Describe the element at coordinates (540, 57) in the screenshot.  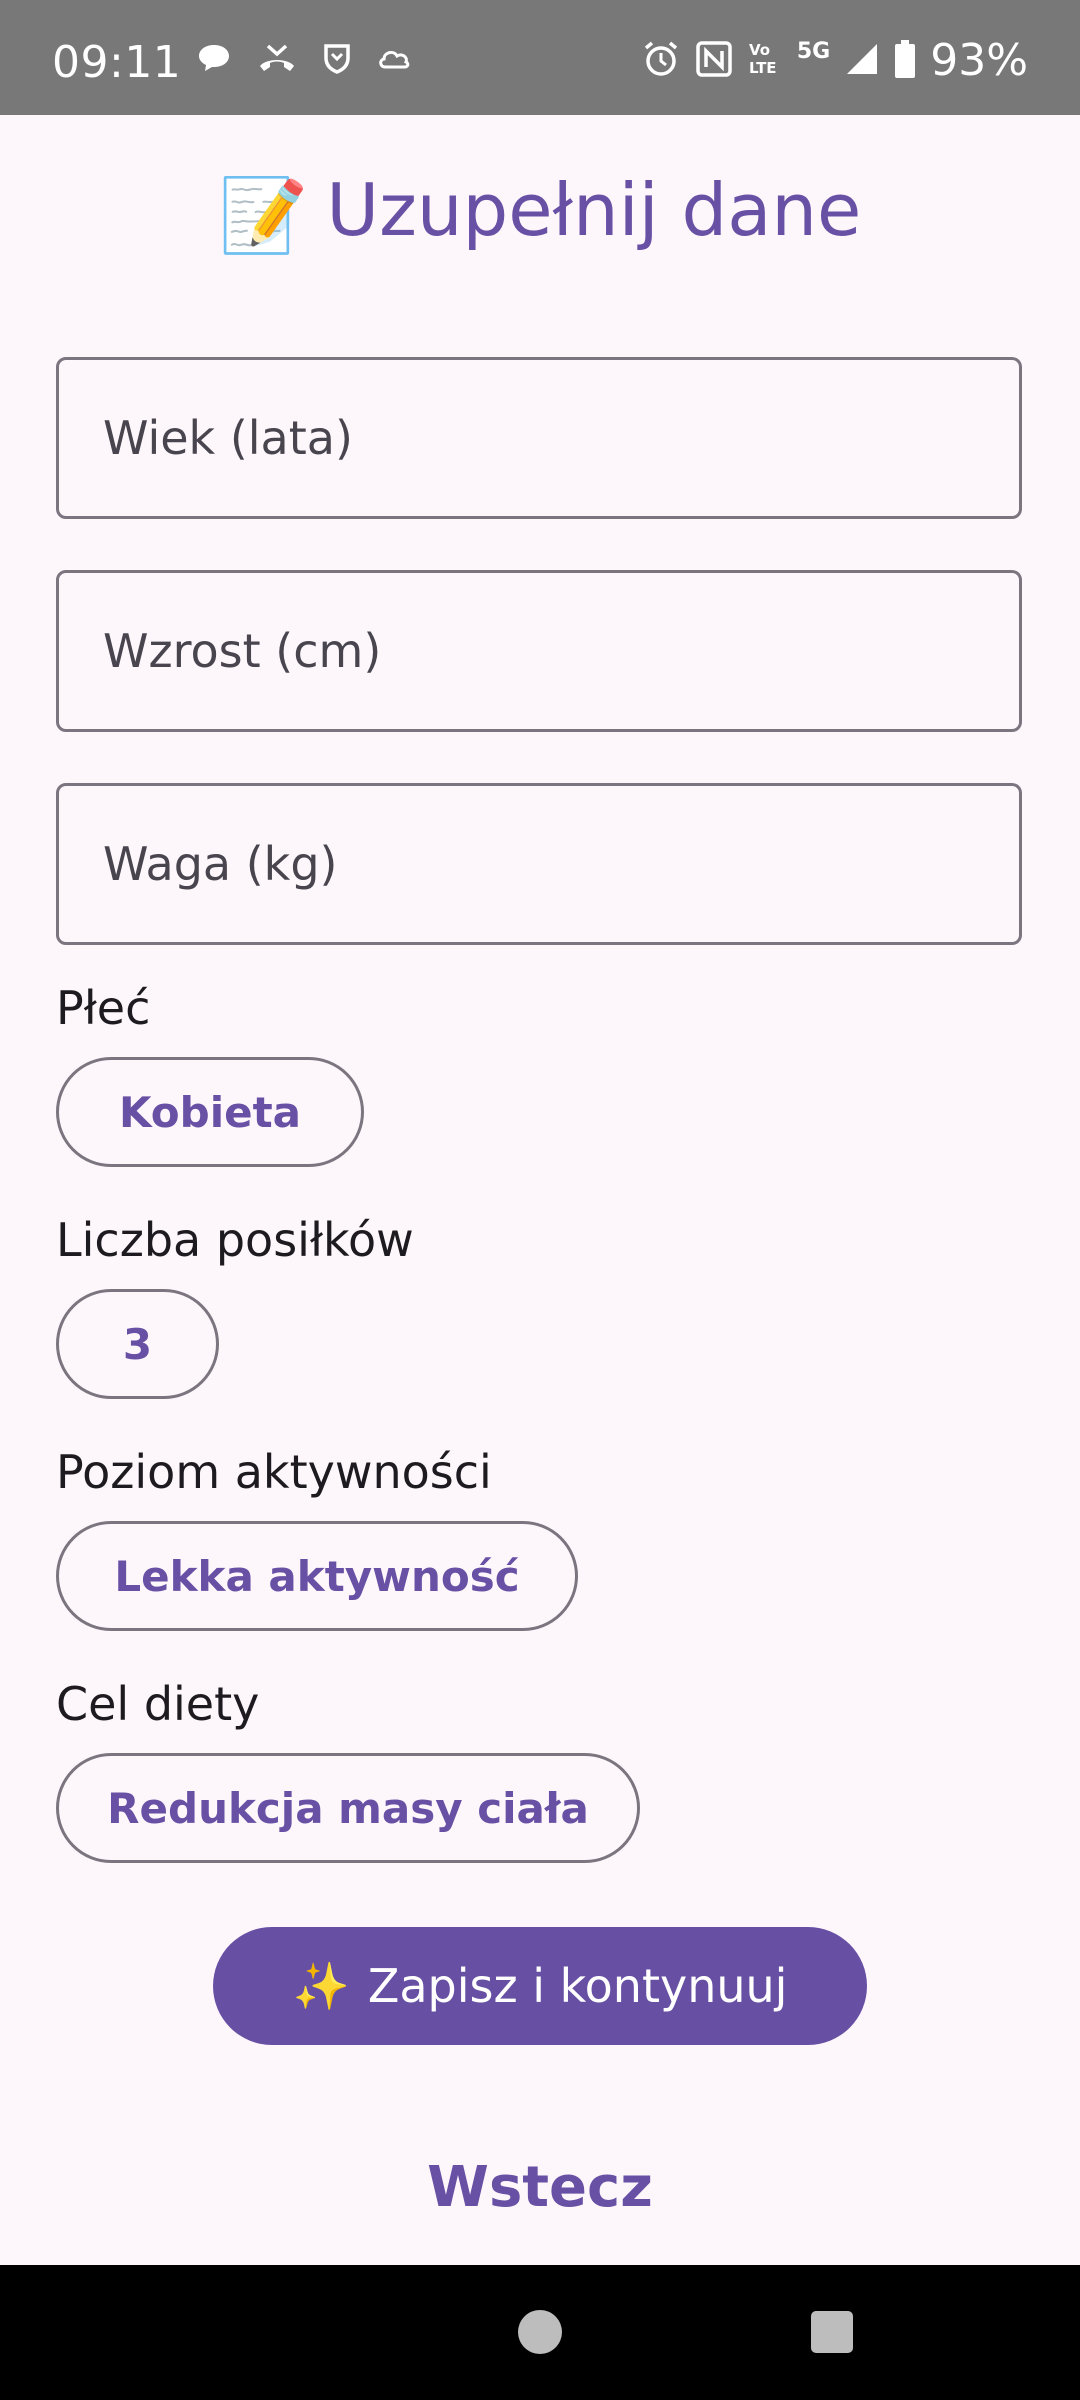
I see `status-bar: 09:11 Vo LTE 5G 93%` at that location.